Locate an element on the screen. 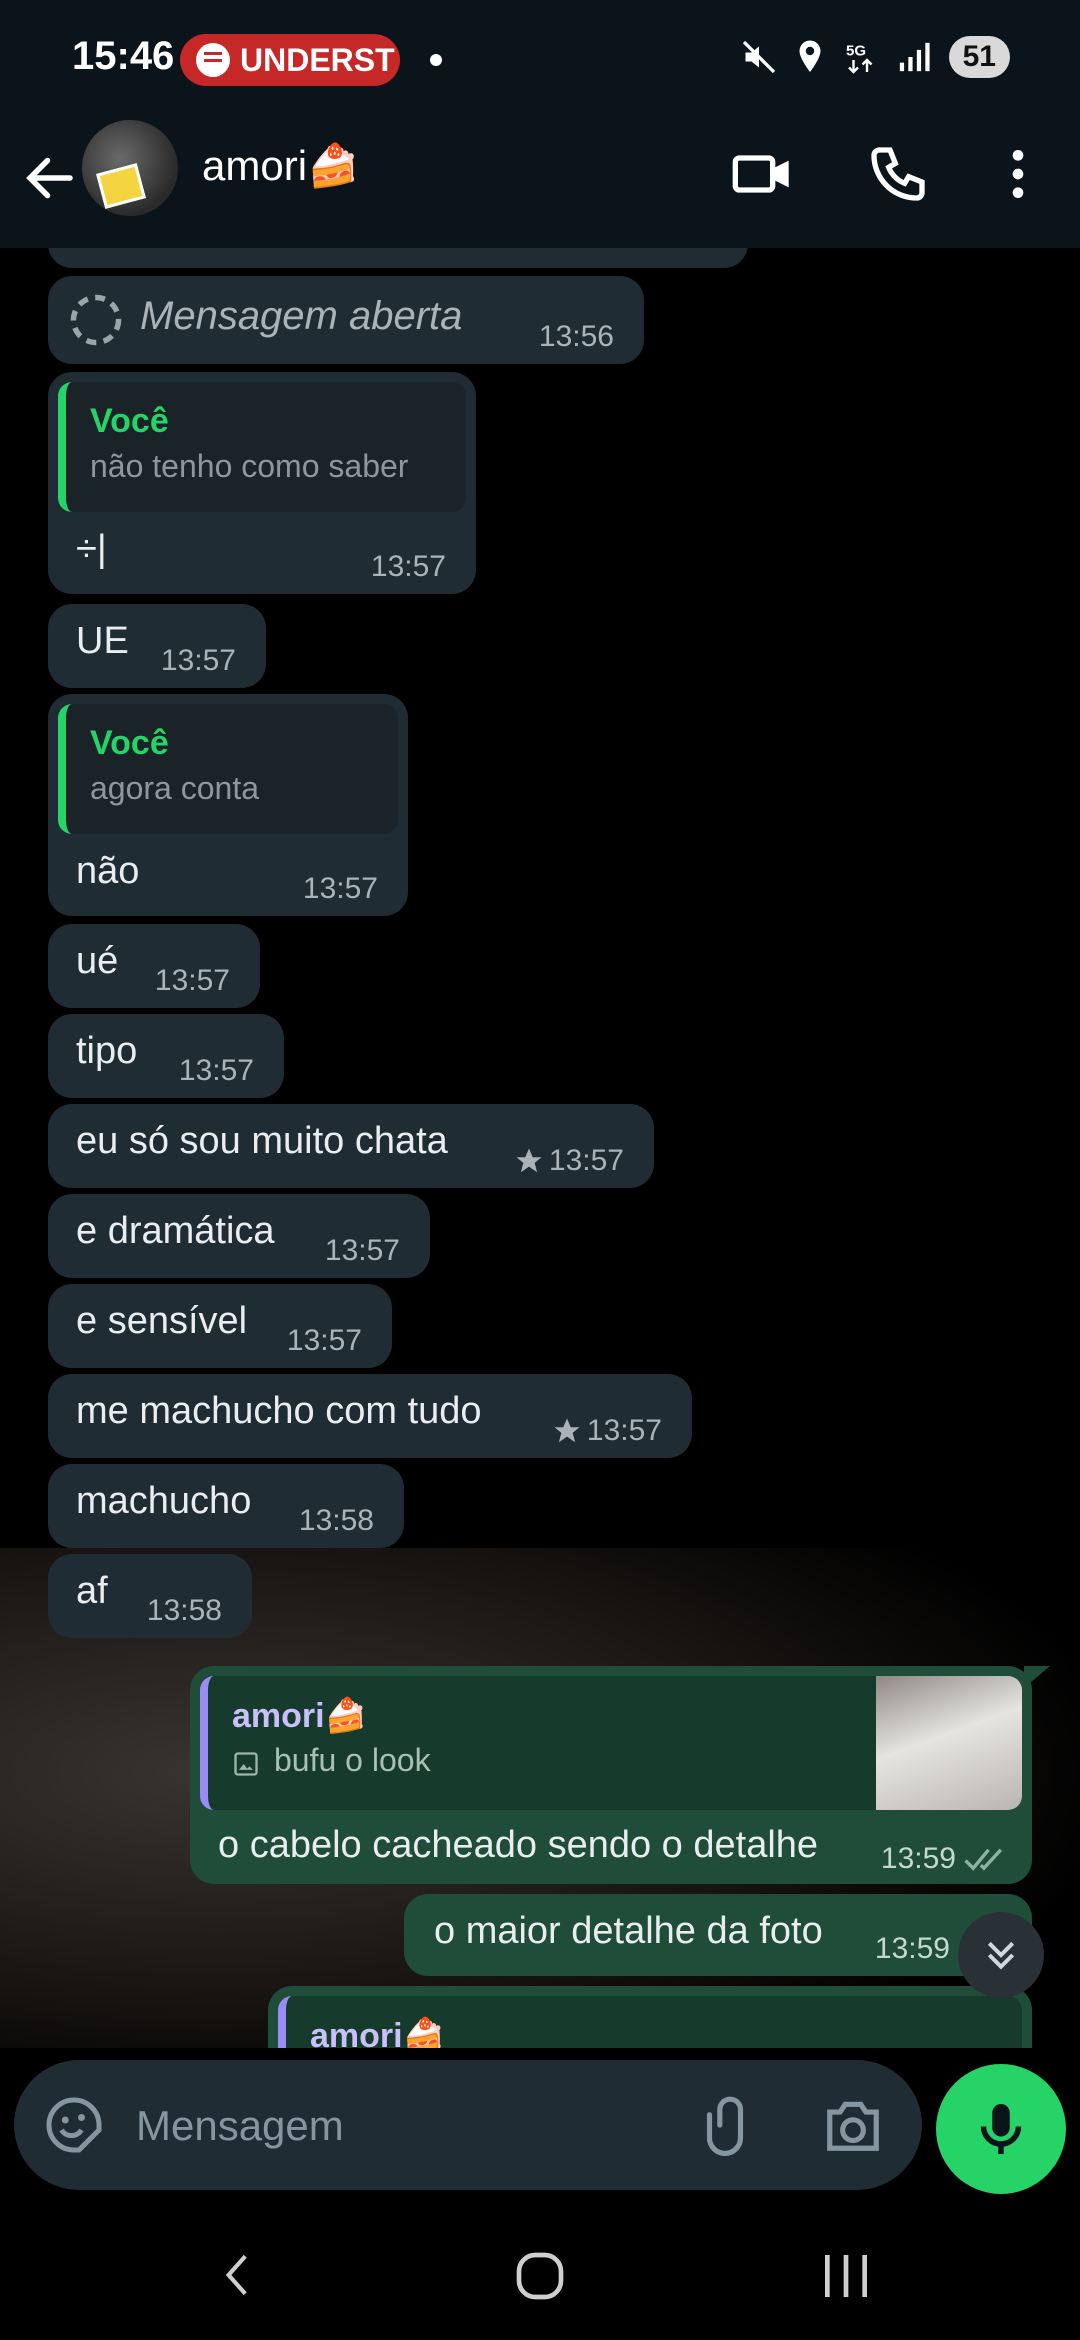  svg-text: 5G is located at coordinates (856, 51).